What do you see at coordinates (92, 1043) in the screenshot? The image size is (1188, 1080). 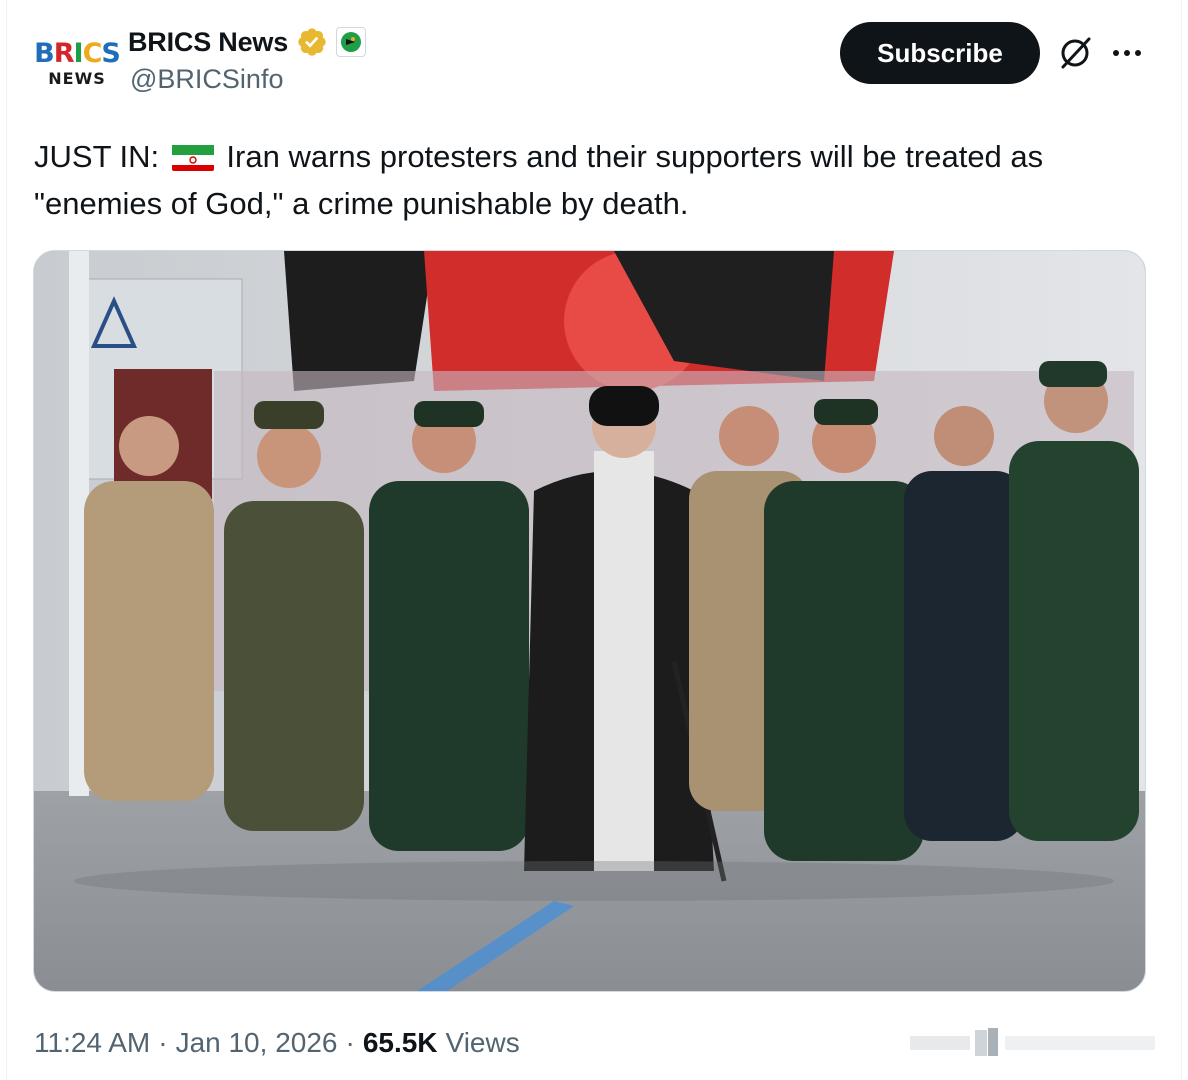 I see `tweet-time: 11:24 AM` at bounding box center [92, 1043].